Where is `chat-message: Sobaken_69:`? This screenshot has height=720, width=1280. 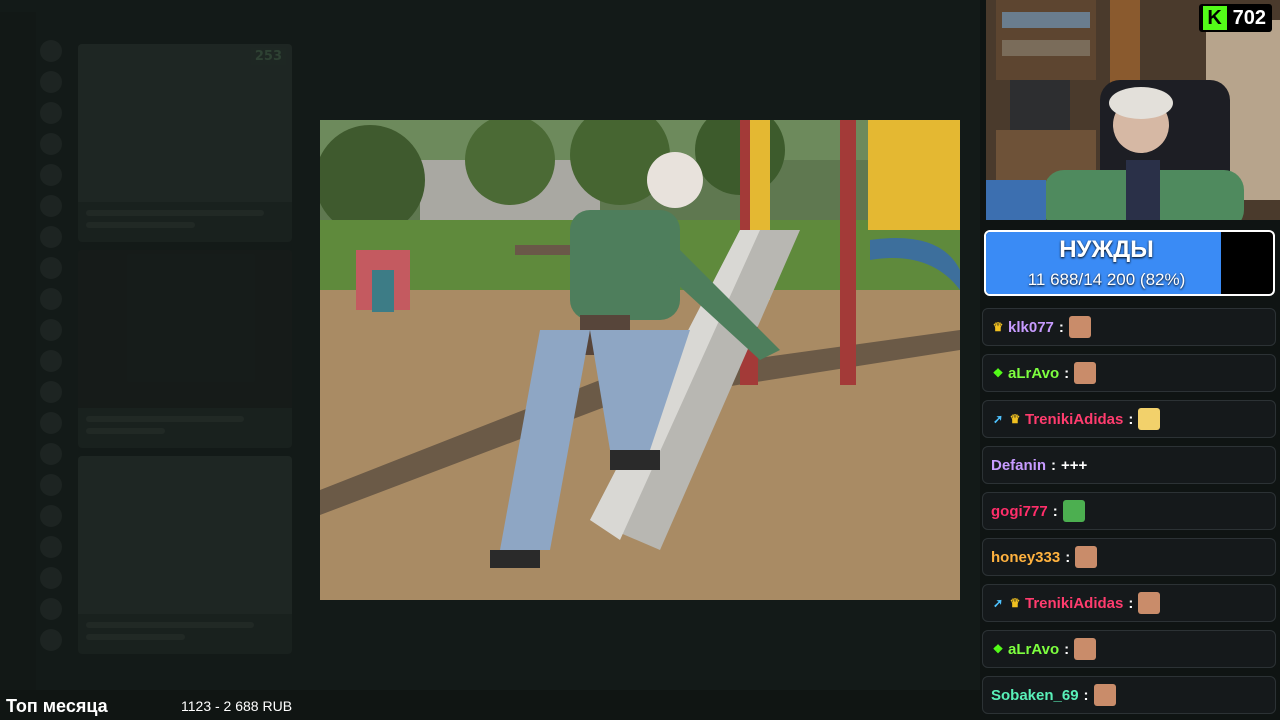
chat-message: Sobaken_69: is located at coordinates (1129, 695).